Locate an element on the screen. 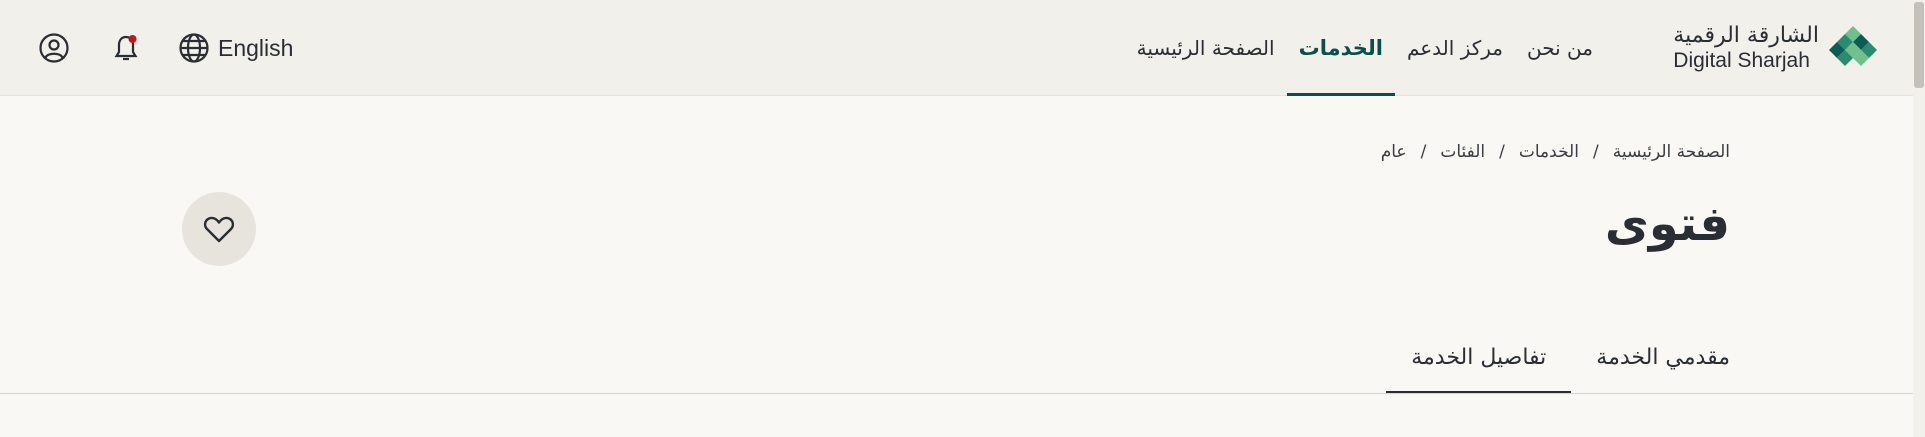  logo-text: الشارقة الرقمية Digital Sharjah is located at coordinates (1746, 47).